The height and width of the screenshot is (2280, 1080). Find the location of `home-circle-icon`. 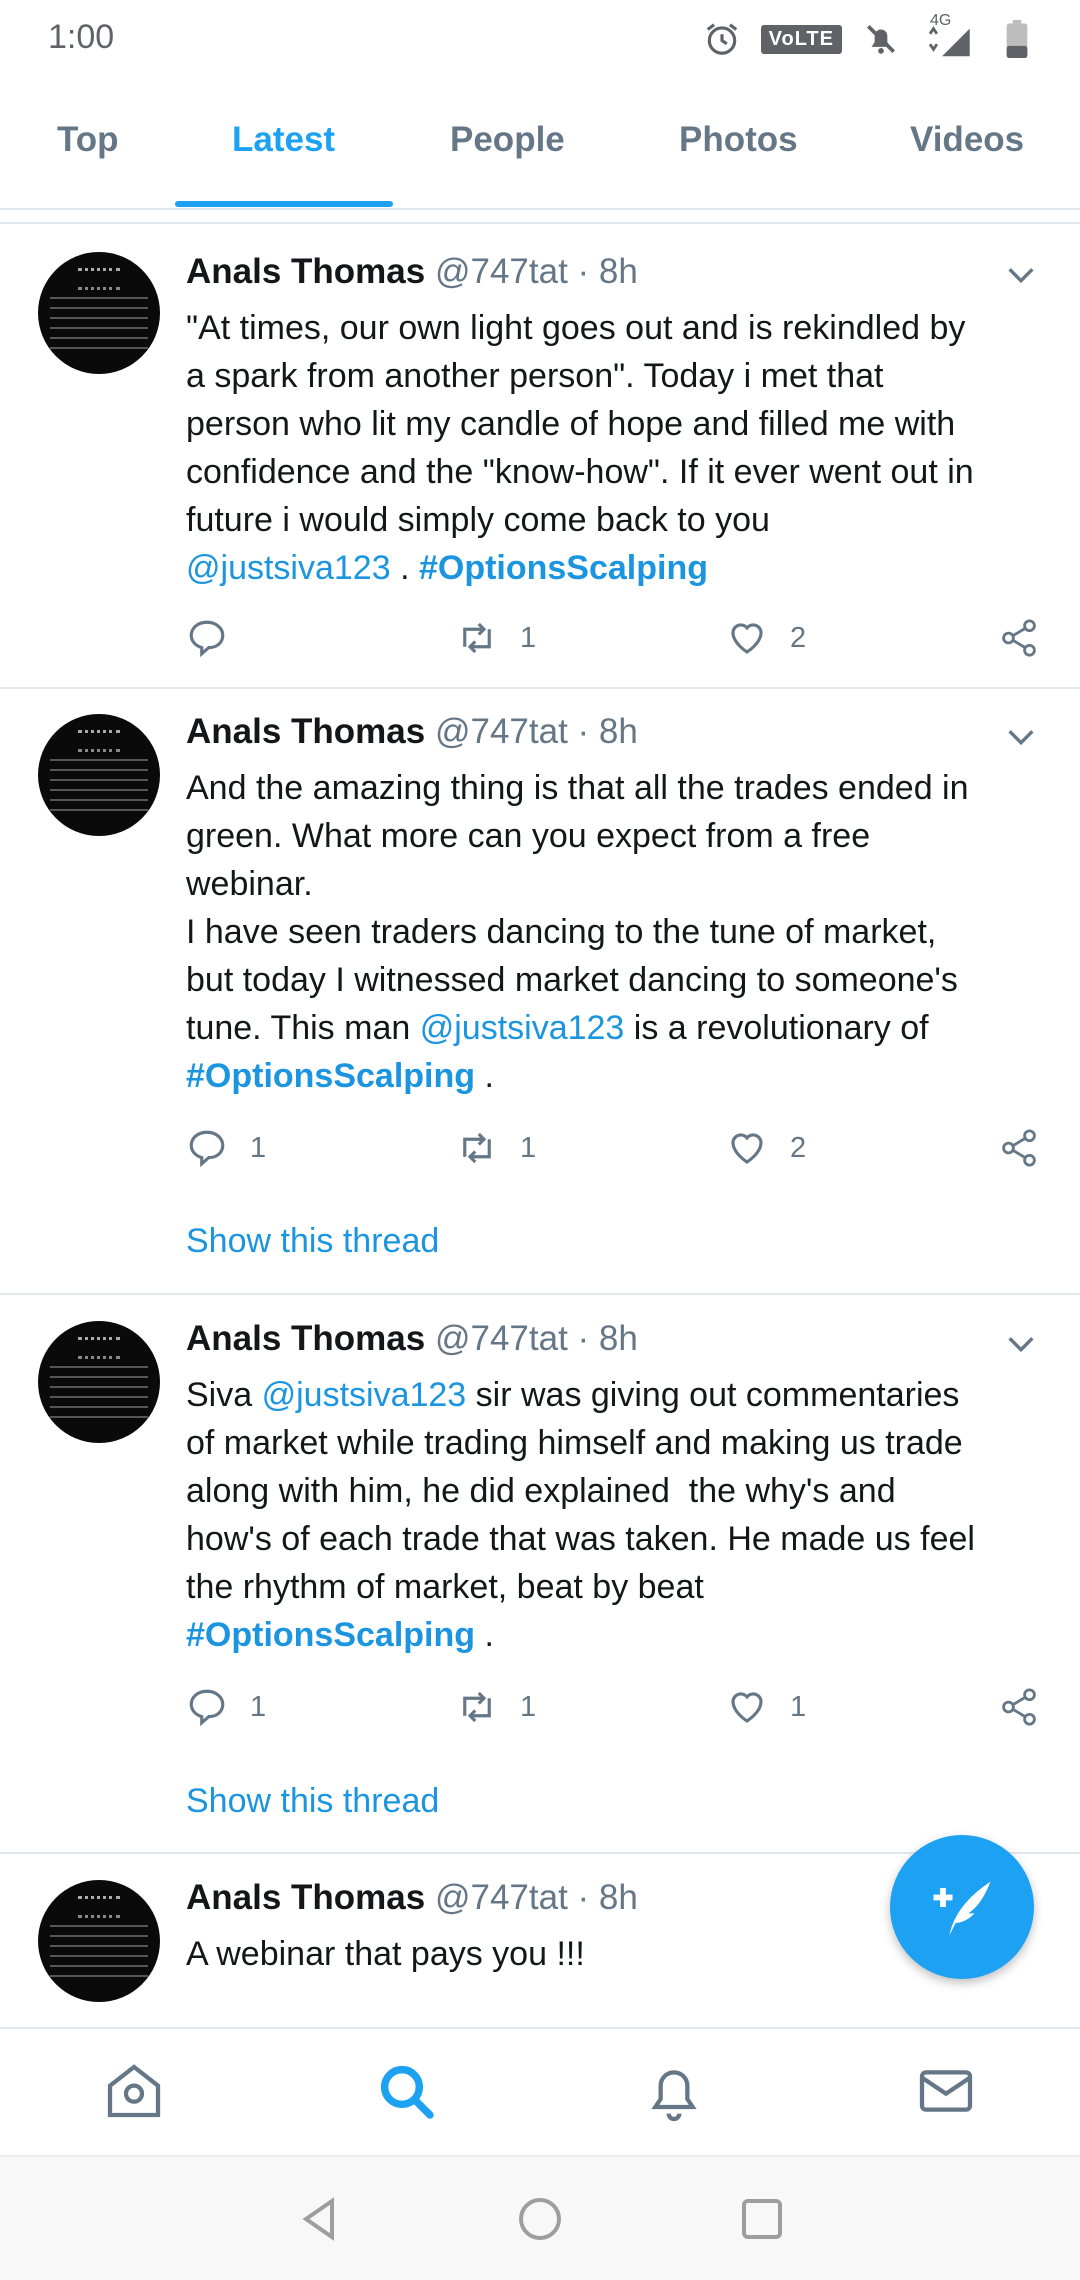

home-circle-icon is located at coordinates (540, 2219).